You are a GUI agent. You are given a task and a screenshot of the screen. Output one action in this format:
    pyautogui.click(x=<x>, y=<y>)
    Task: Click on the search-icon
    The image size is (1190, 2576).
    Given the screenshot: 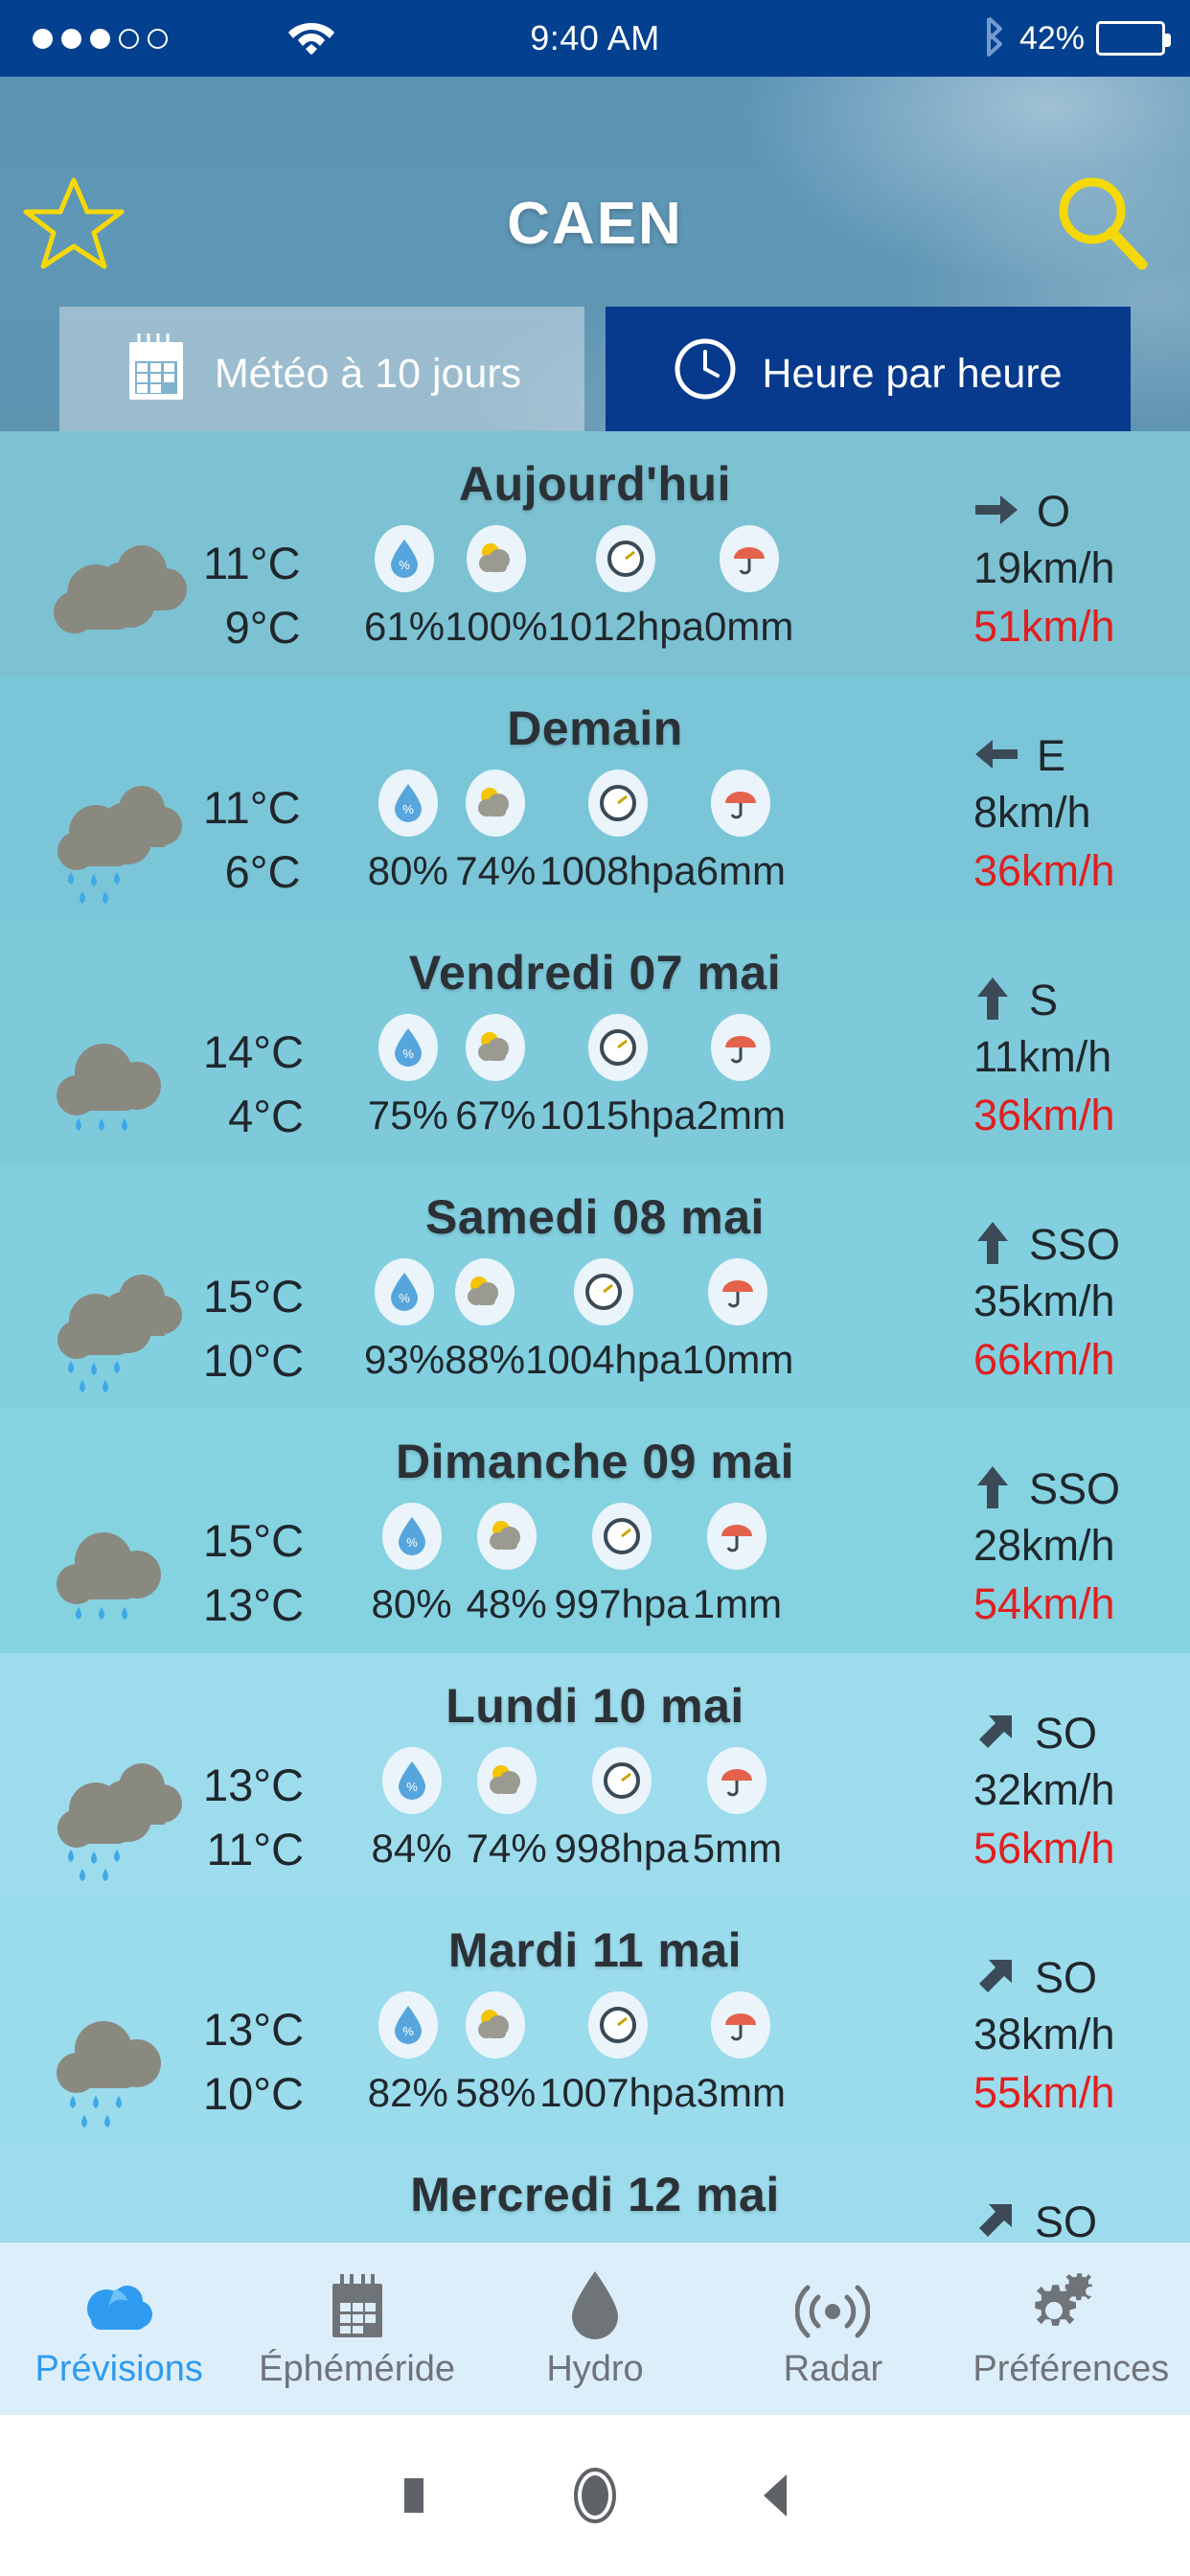 What is the action you would take?
    pyautogui.click(x=1102, y=222)
    